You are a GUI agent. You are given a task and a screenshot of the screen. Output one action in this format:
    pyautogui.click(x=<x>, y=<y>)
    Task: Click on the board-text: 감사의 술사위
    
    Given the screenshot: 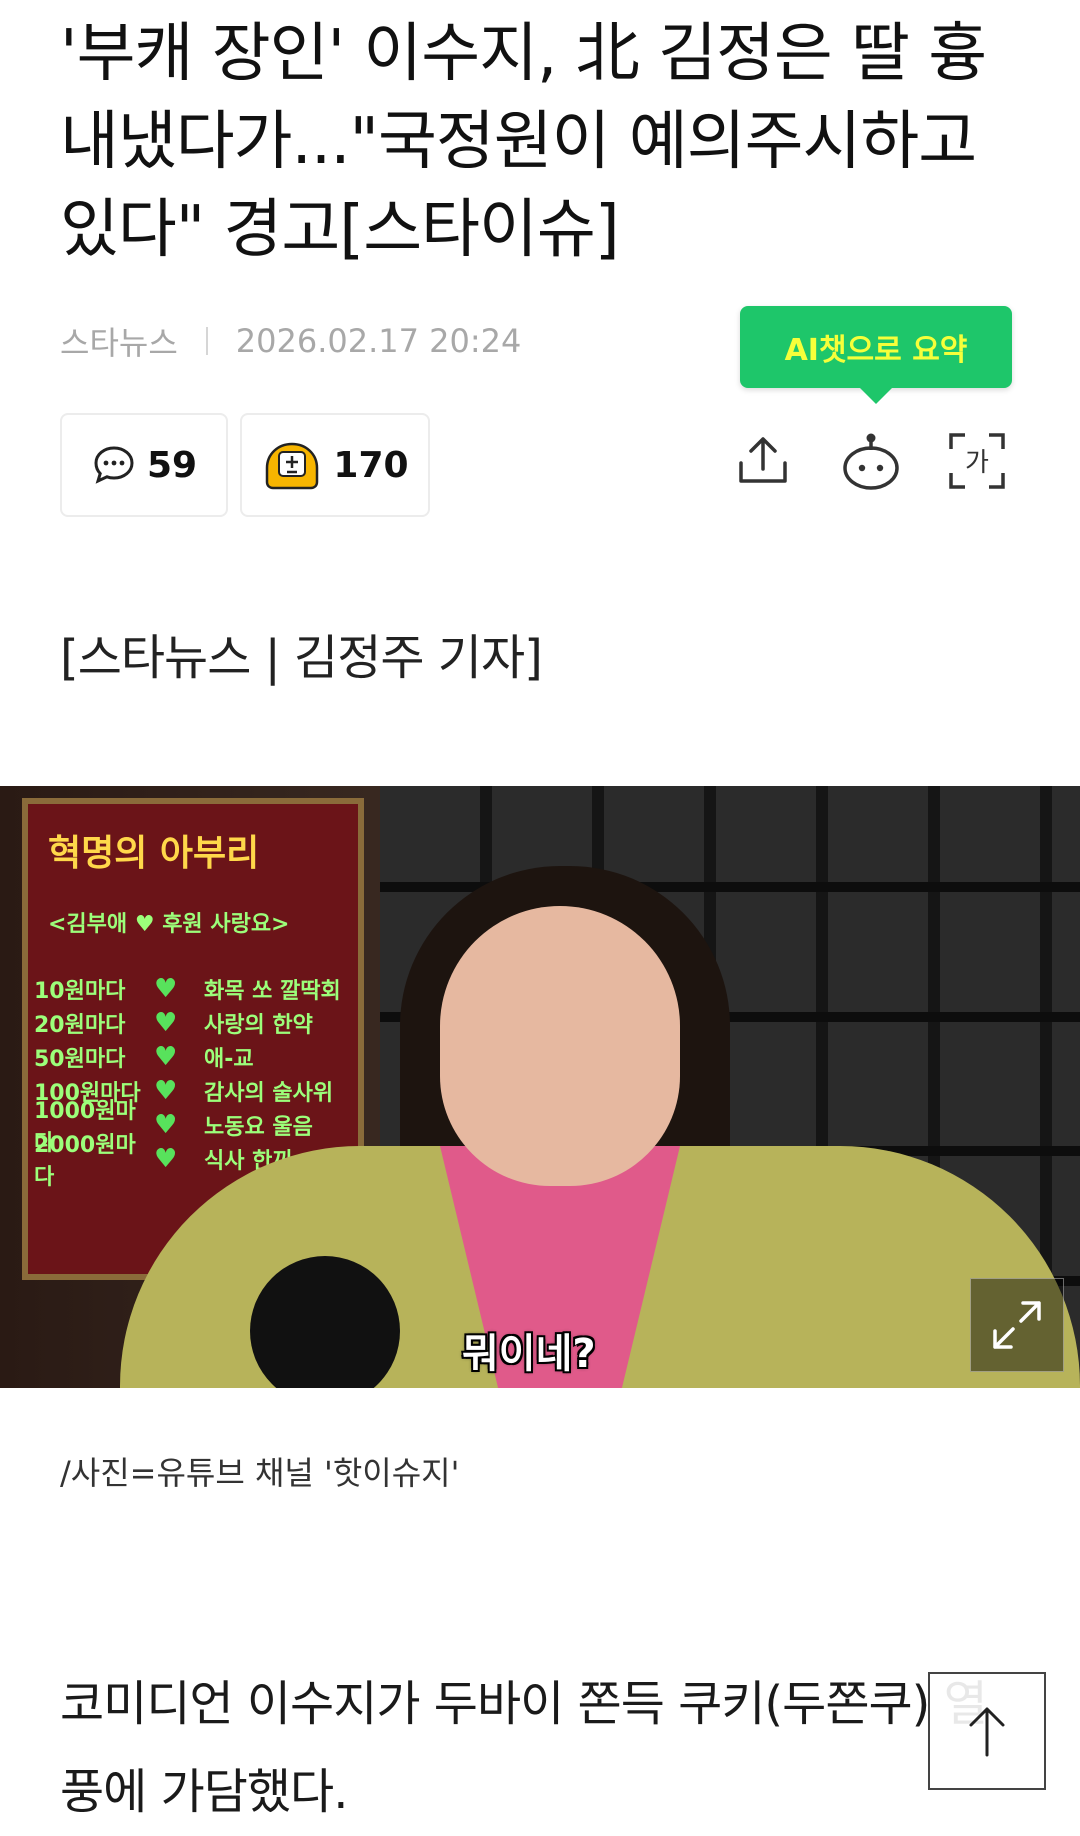 What is the action you would take?
    pyautogui.click(x=269, y=1093)
    